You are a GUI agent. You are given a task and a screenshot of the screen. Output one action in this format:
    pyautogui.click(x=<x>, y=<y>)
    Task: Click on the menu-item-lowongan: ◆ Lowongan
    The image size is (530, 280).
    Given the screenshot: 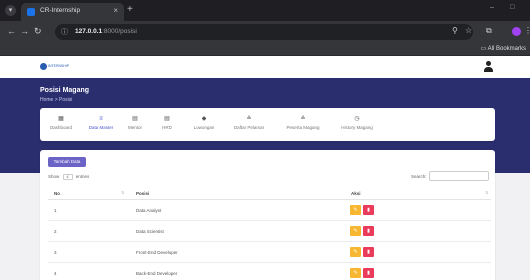 What is the action you would take?
    pyautogui.click(x=204, y=122)
    